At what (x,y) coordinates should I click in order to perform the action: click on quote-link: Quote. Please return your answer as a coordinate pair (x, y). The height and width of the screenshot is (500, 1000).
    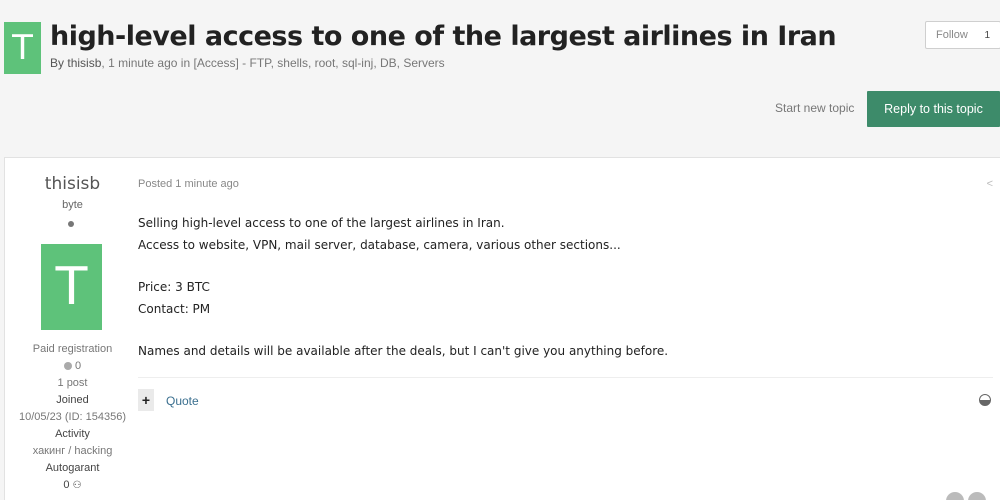
    Looking at the image, I should click on (182, 401).